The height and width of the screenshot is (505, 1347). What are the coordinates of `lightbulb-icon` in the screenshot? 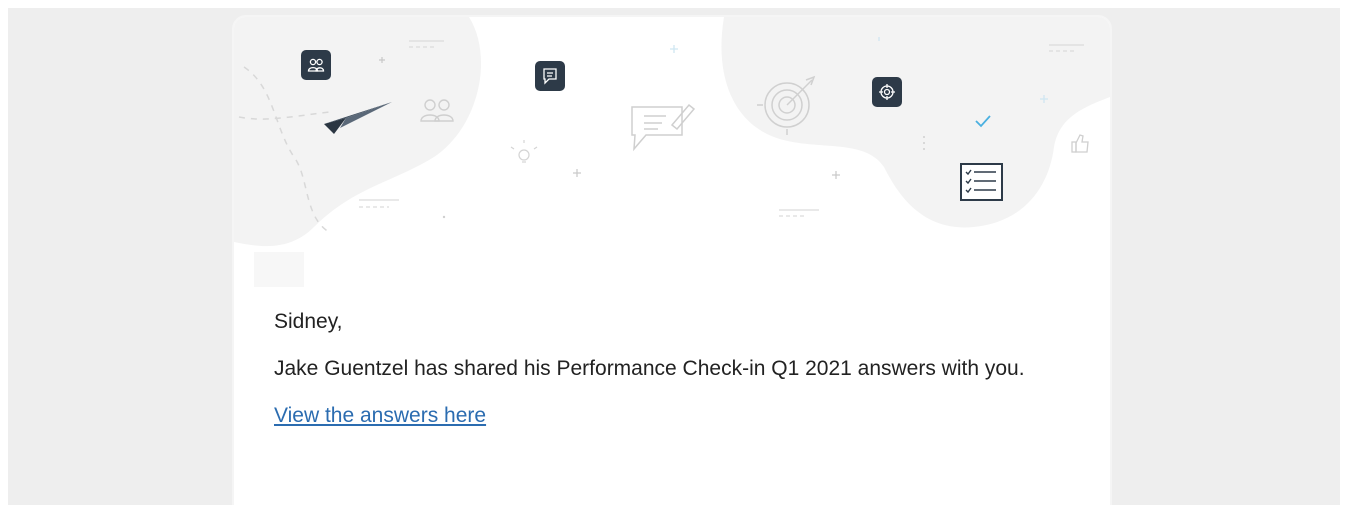 It's located at (524, 151).